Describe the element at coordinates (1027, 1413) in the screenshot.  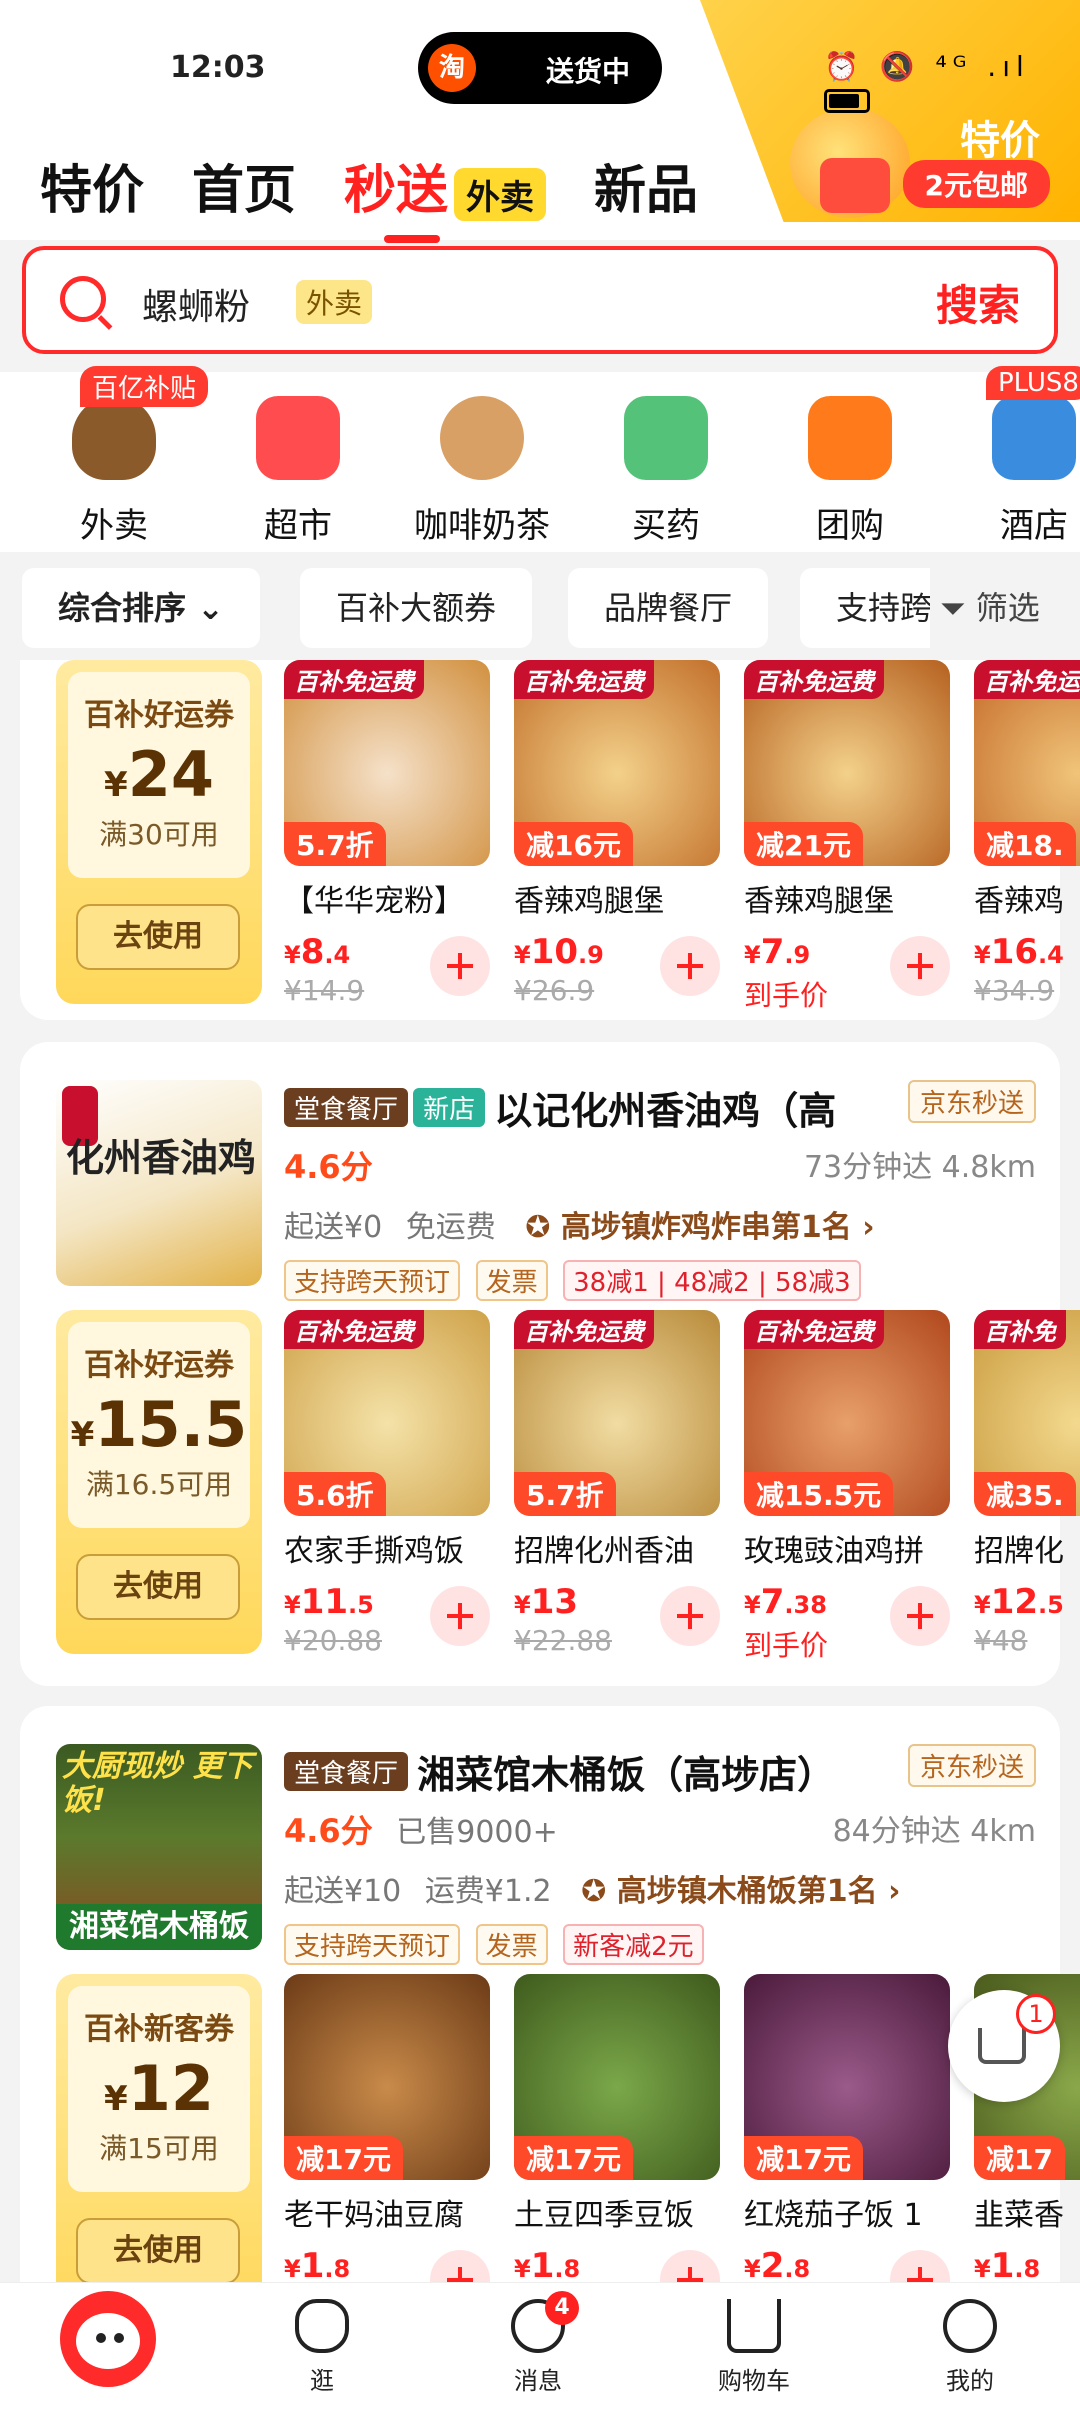
I see `dish-image: 百补免 减35.` at that location.